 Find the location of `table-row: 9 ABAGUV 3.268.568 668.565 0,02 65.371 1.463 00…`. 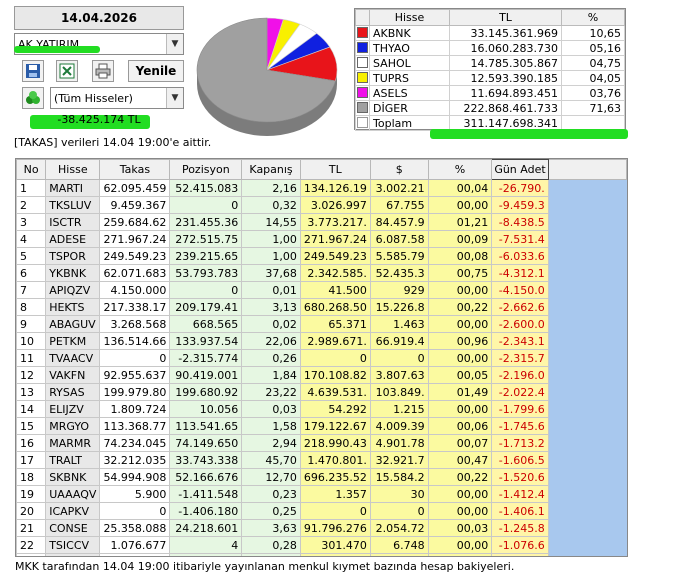

table-row: 9 ABAGUV 3.268.568 668.565 0,02 65.371 1.463 00… is located at coordinates (321, 324).